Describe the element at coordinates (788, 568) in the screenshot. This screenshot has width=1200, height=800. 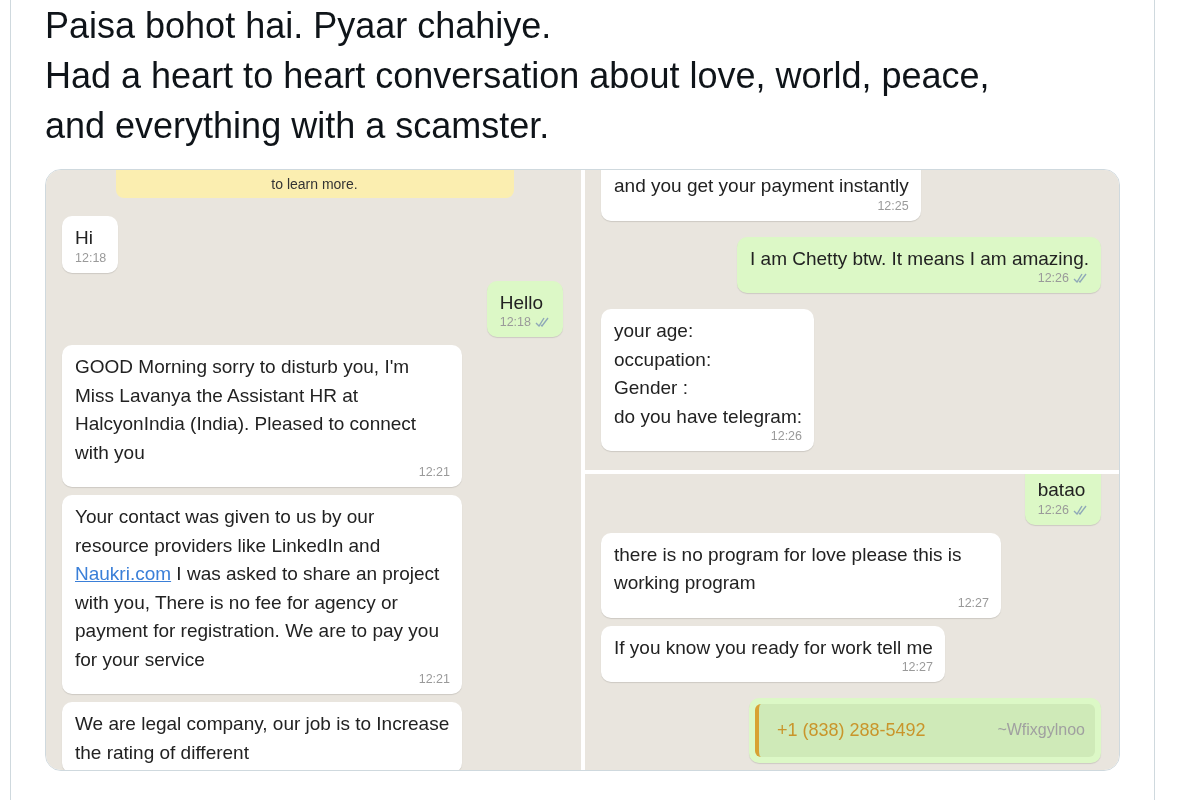
I see `message-text: there is no program for love please this is working program` at that location.